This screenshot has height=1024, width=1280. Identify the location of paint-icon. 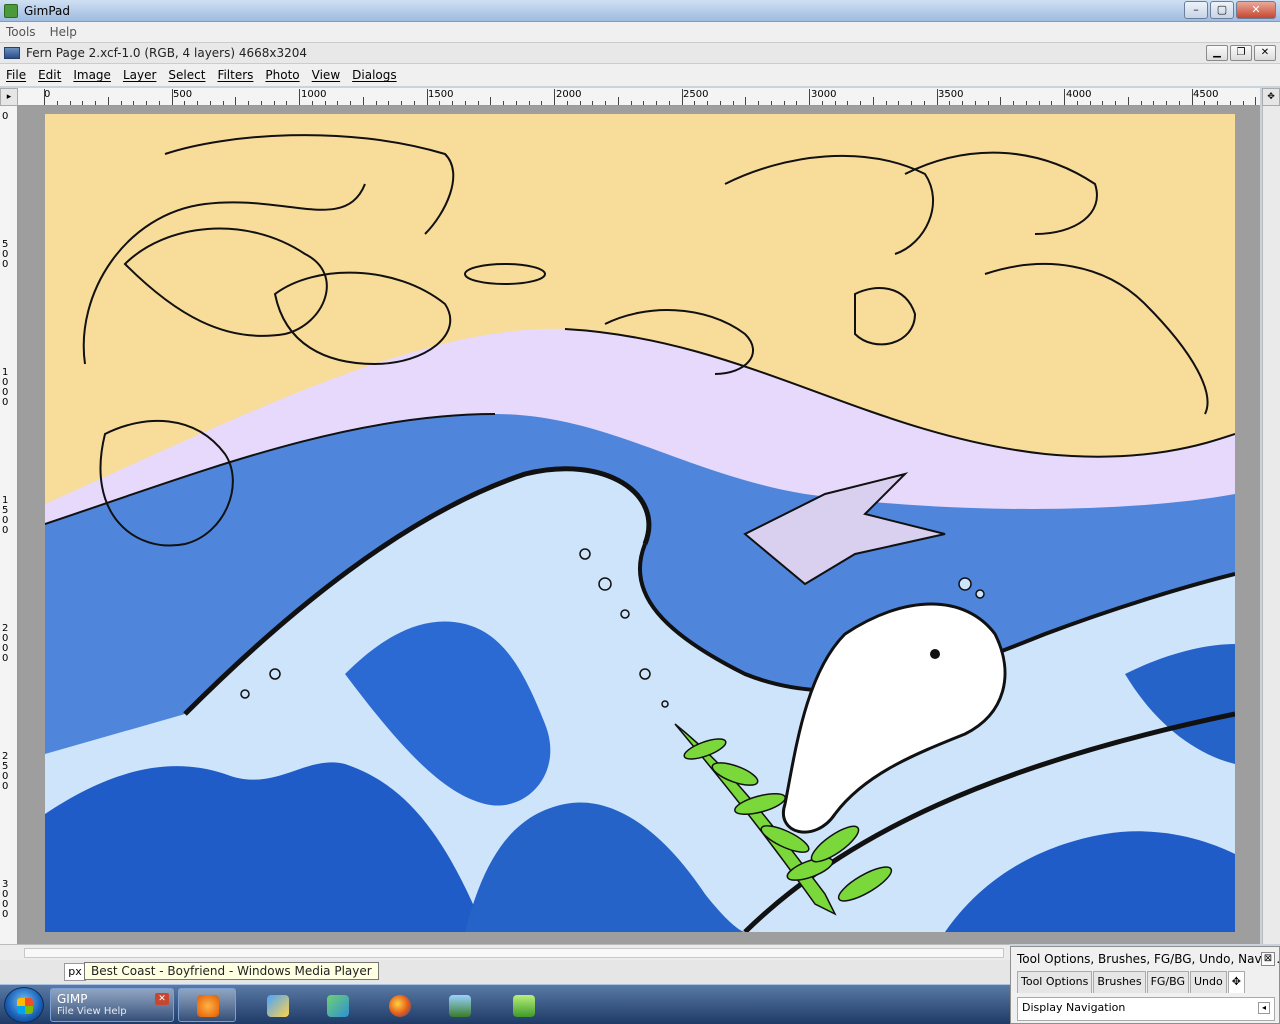
(278, 1006).